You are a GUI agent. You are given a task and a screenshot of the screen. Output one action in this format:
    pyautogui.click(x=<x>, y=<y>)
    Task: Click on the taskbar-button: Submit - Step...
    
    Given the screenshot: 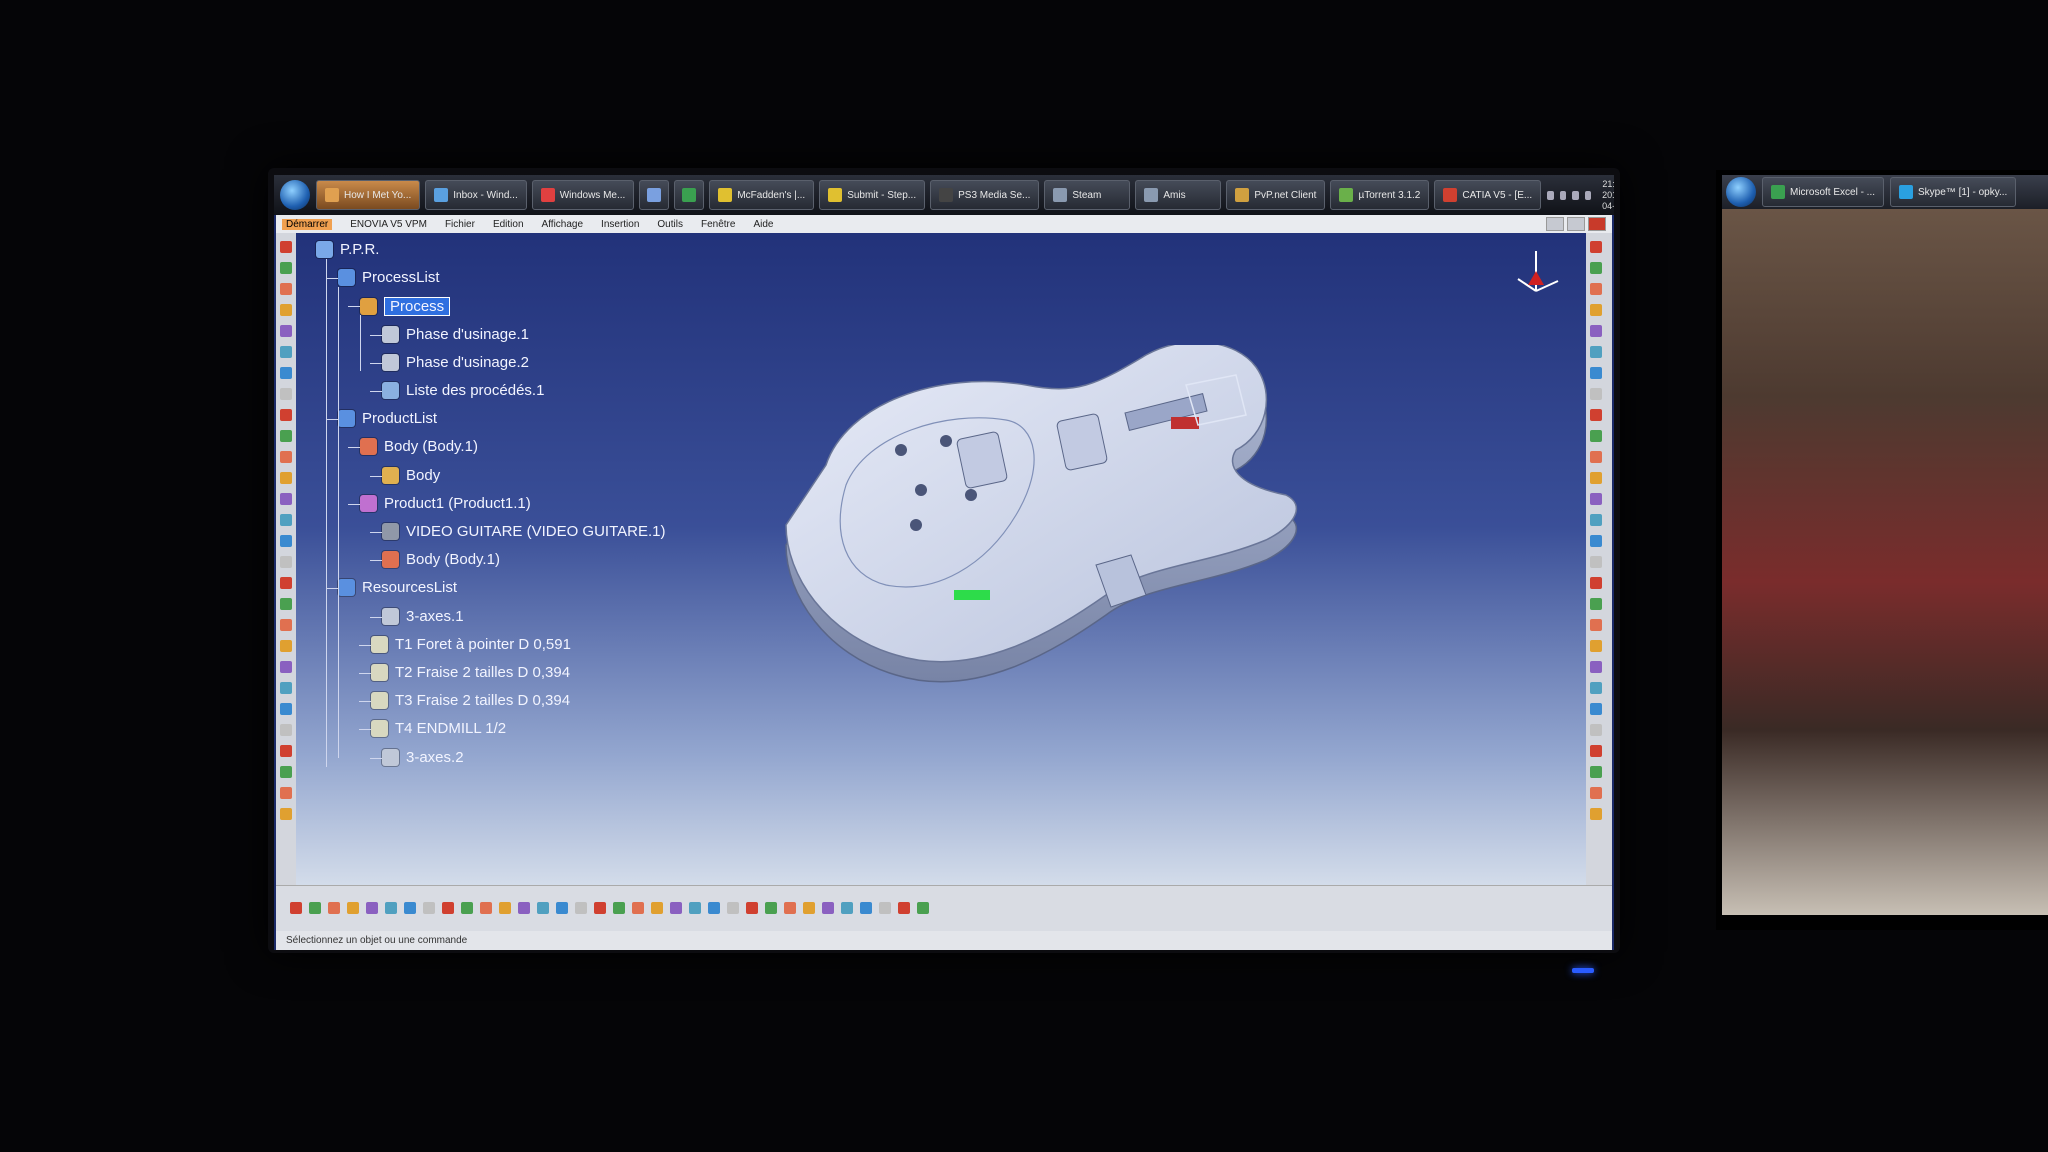 What is the action you would take?
    pyautogui.click(x=872, y=195)
    